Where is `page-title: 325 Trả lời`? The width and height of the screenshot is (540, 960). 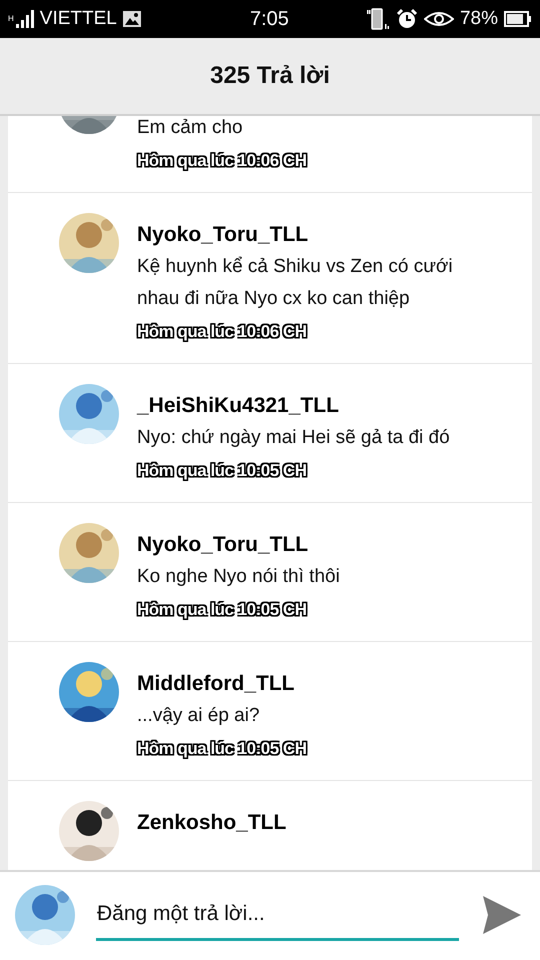
page-title: 325 Trả lời is located at coordinates (270, 76).